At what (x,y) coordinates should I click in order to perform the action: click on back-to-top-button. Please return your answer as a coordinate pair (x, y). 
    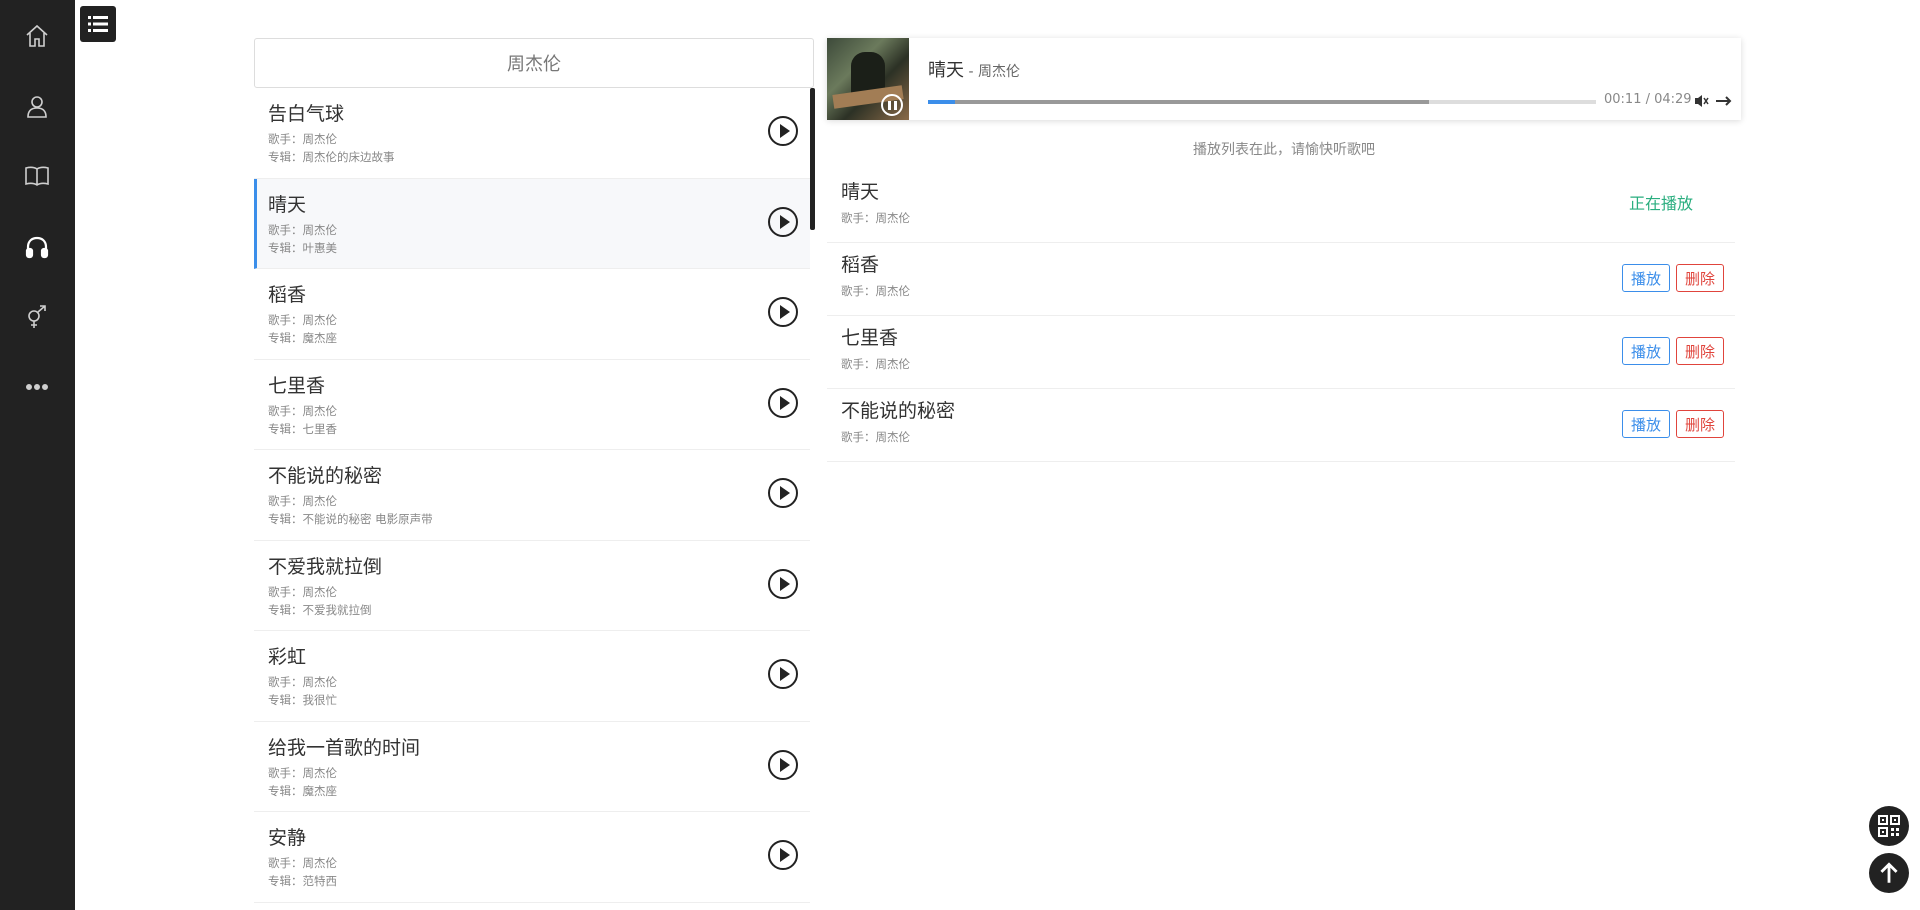
    Looking at the image, I should click on (1889, 873).